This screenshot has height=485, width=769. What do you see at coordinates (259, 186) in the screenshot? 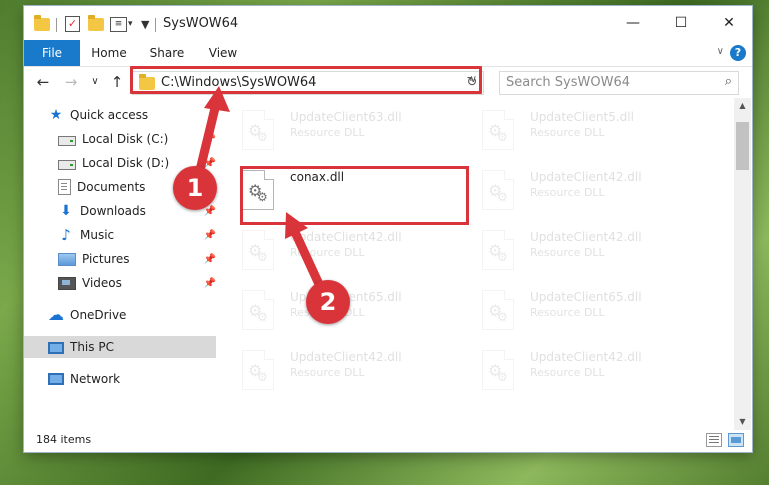
I see `annotation-arrows` at bounding box center [259, 186].